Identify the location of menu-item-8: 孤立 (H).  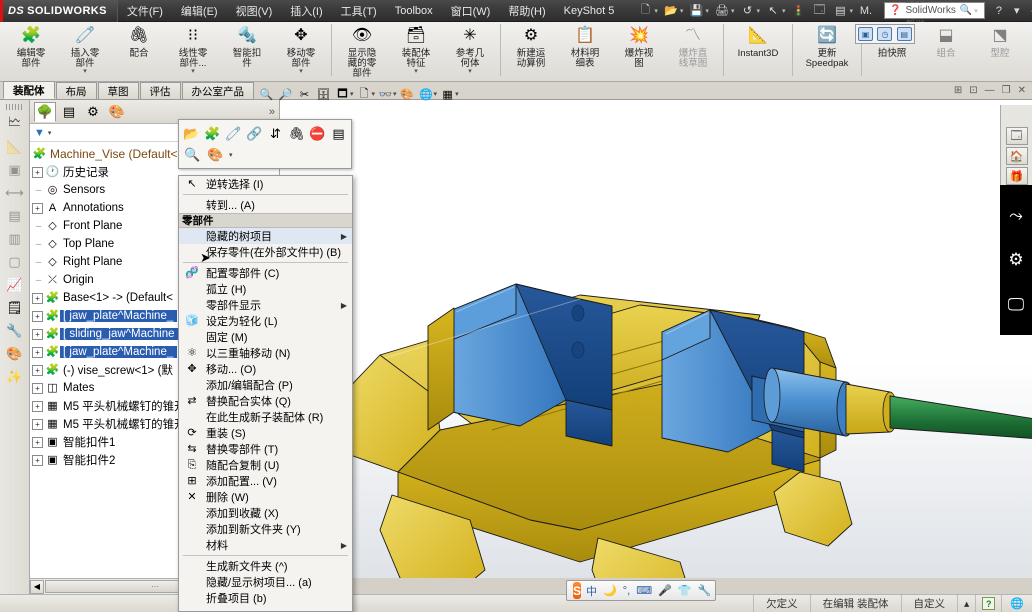
(265, 289).